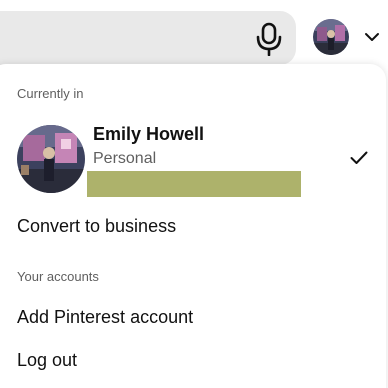 The image size is (388, 388). I want to click on account-avatar, so click(51, 159).